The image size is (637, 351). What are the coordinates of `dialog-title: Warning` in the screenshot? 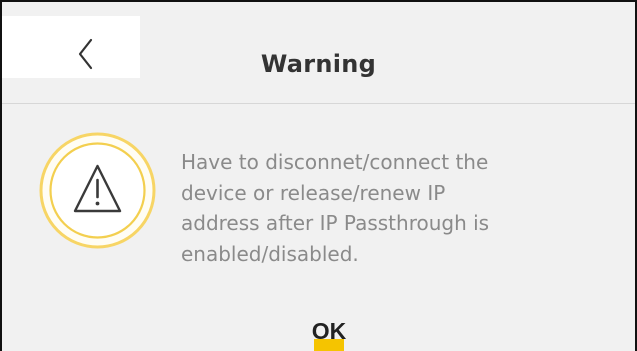 It's located at (318, 64).